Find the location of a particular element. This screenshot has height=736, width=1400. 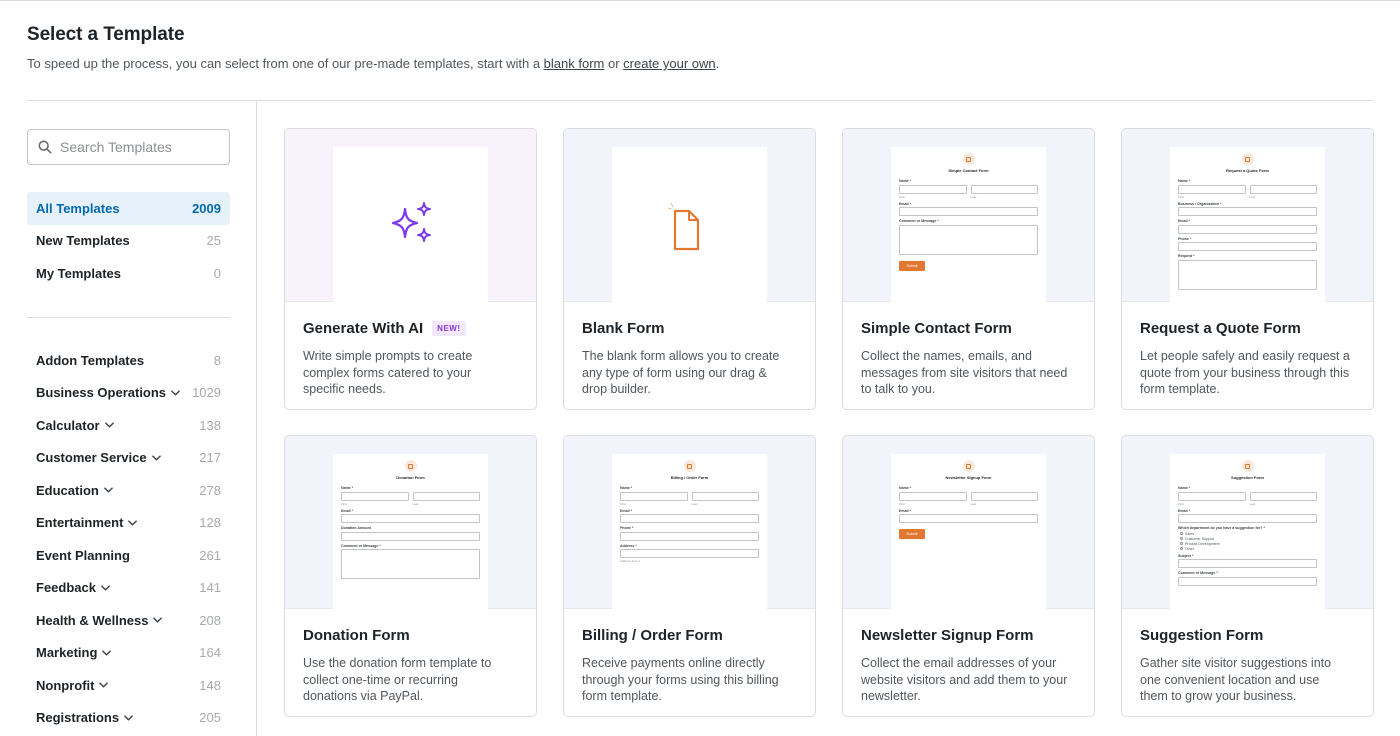

category-label: Health & Wellness is located at coordinates (92, 620).